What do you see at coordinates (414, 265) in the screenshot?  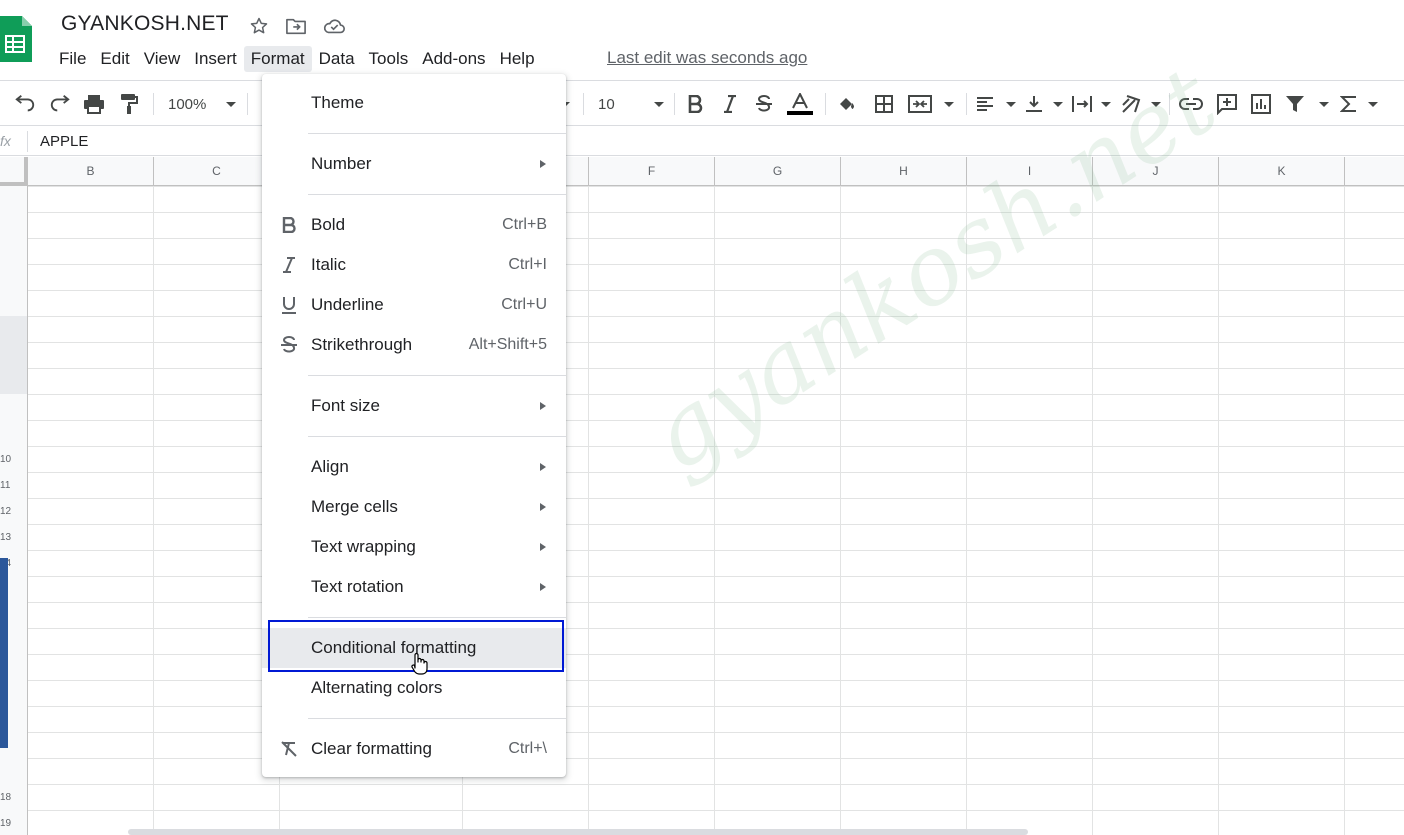 I see `menu-item-italic: Italic Ctrl+I` at bounding box center [414, 265].